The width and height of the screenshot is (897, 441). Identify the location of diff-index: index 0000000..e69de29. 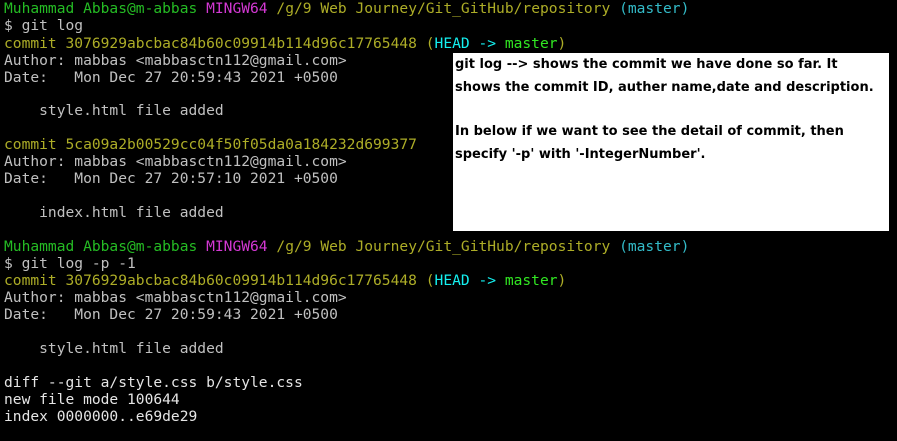
(101, 416).